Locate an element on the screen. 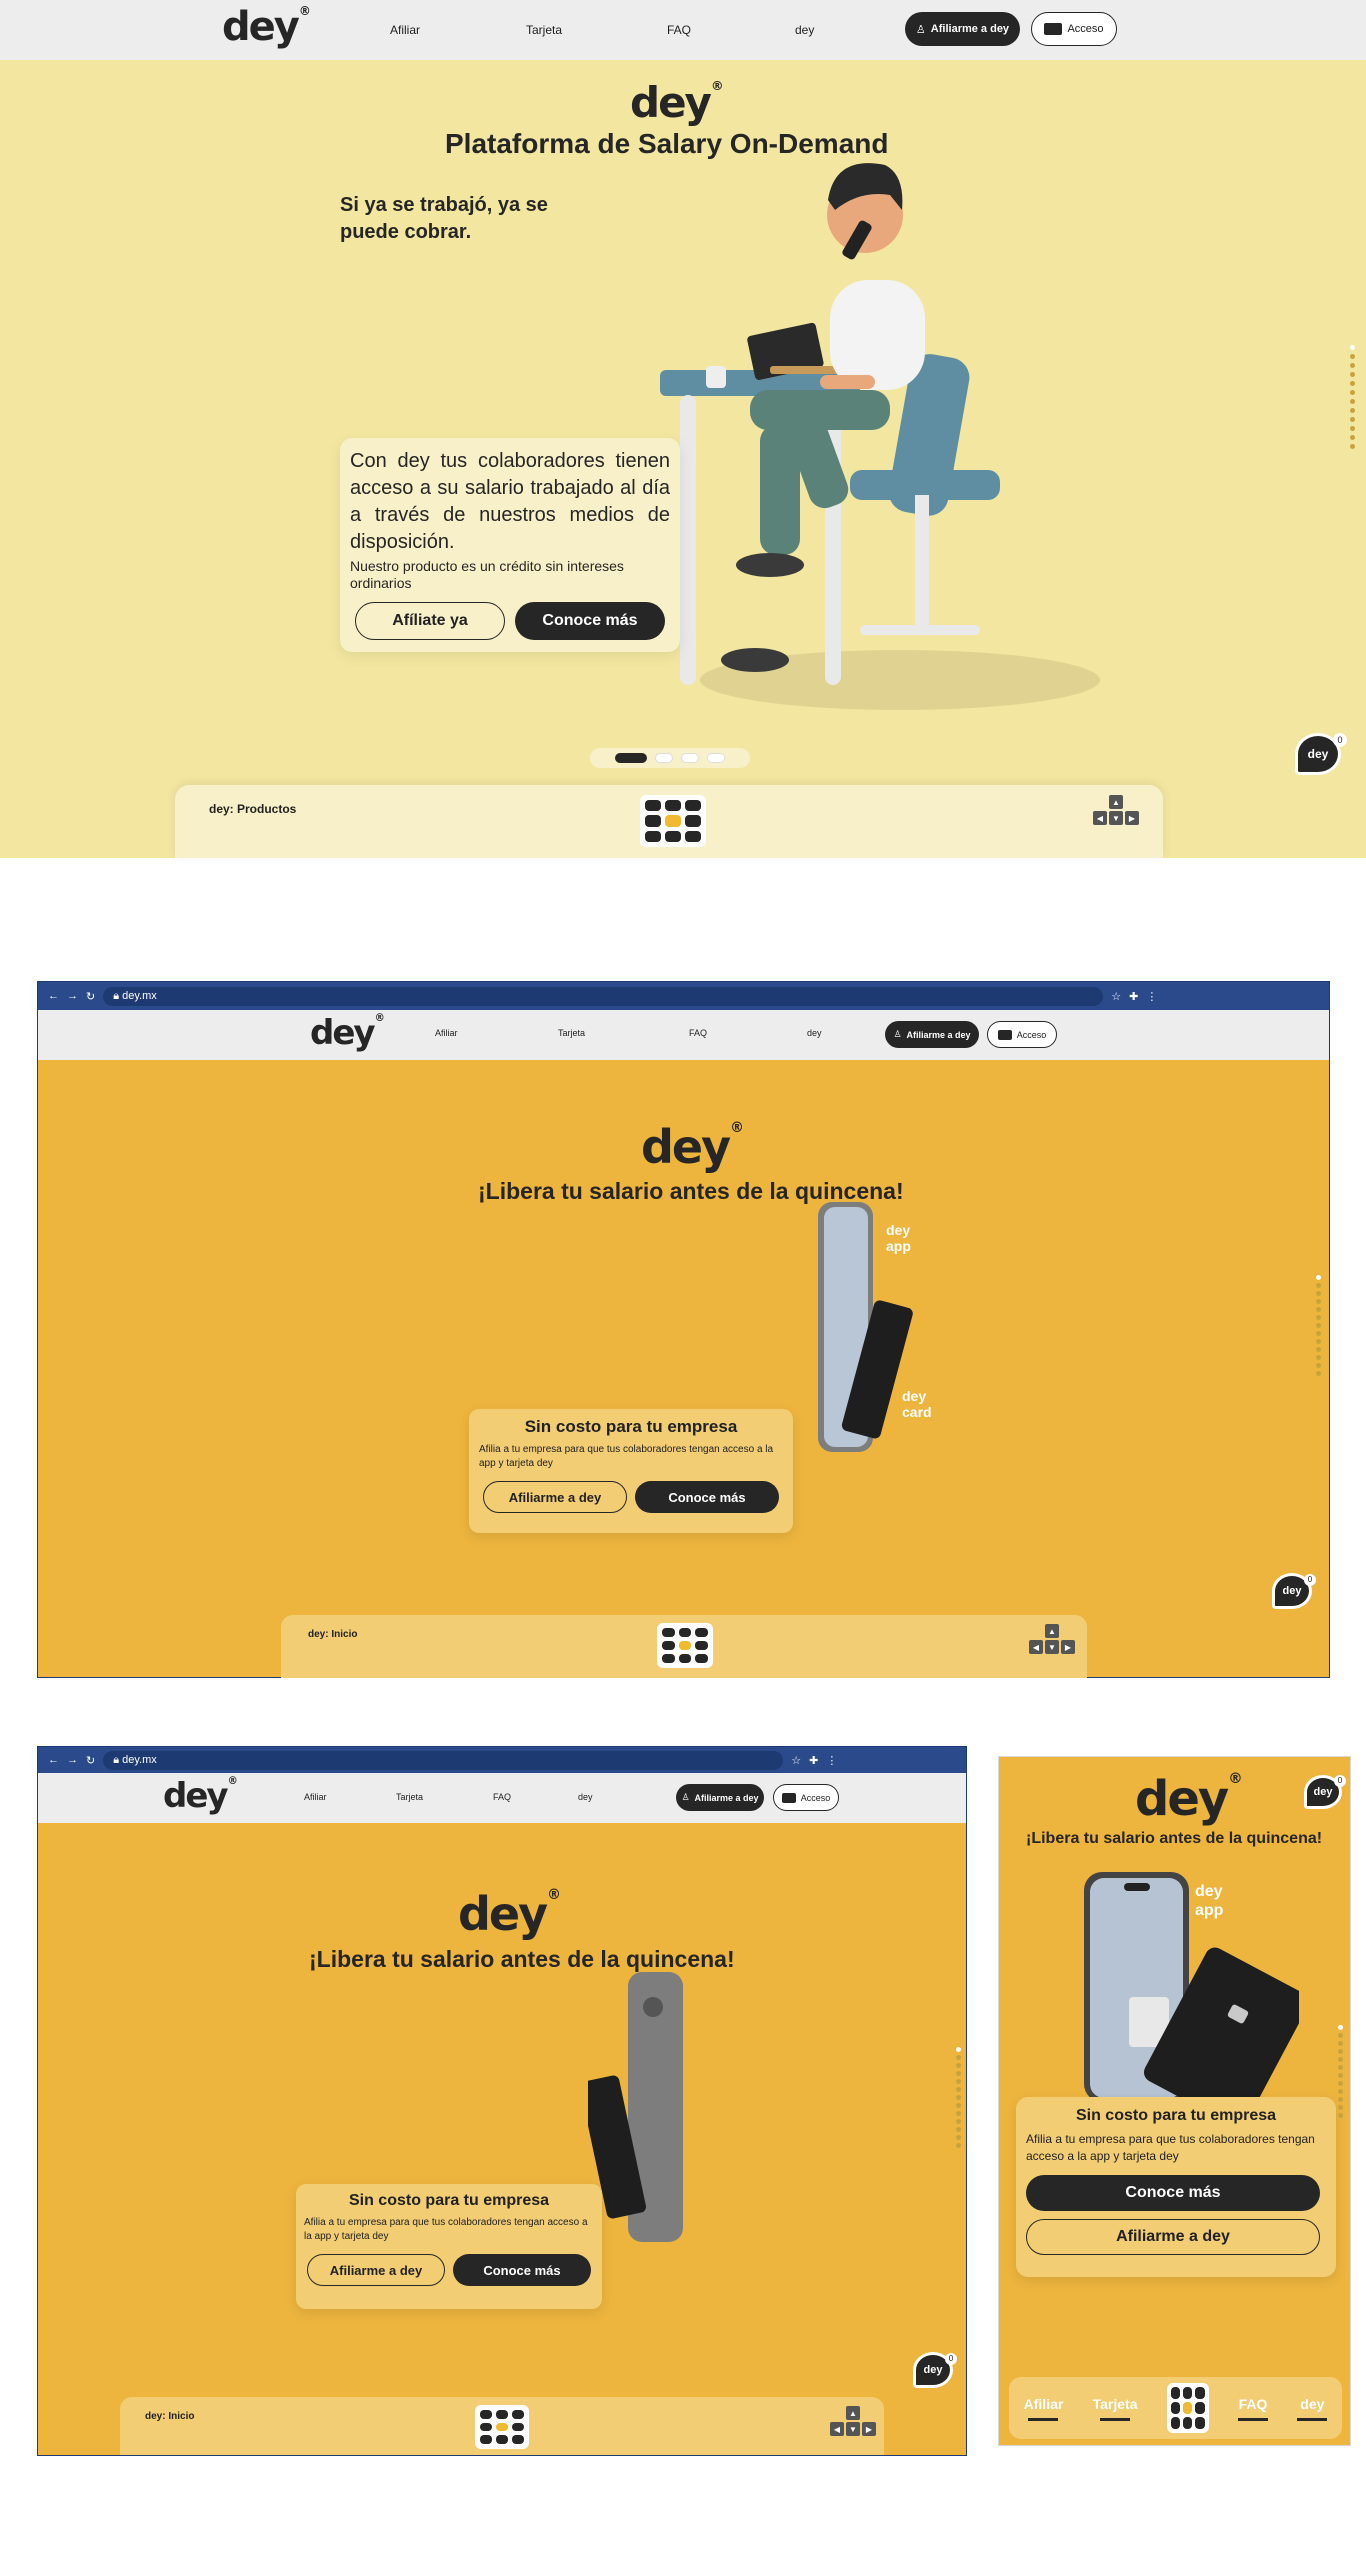 The image size is (1366, 2550). carousel-pager is located at coordinates (670, 758).